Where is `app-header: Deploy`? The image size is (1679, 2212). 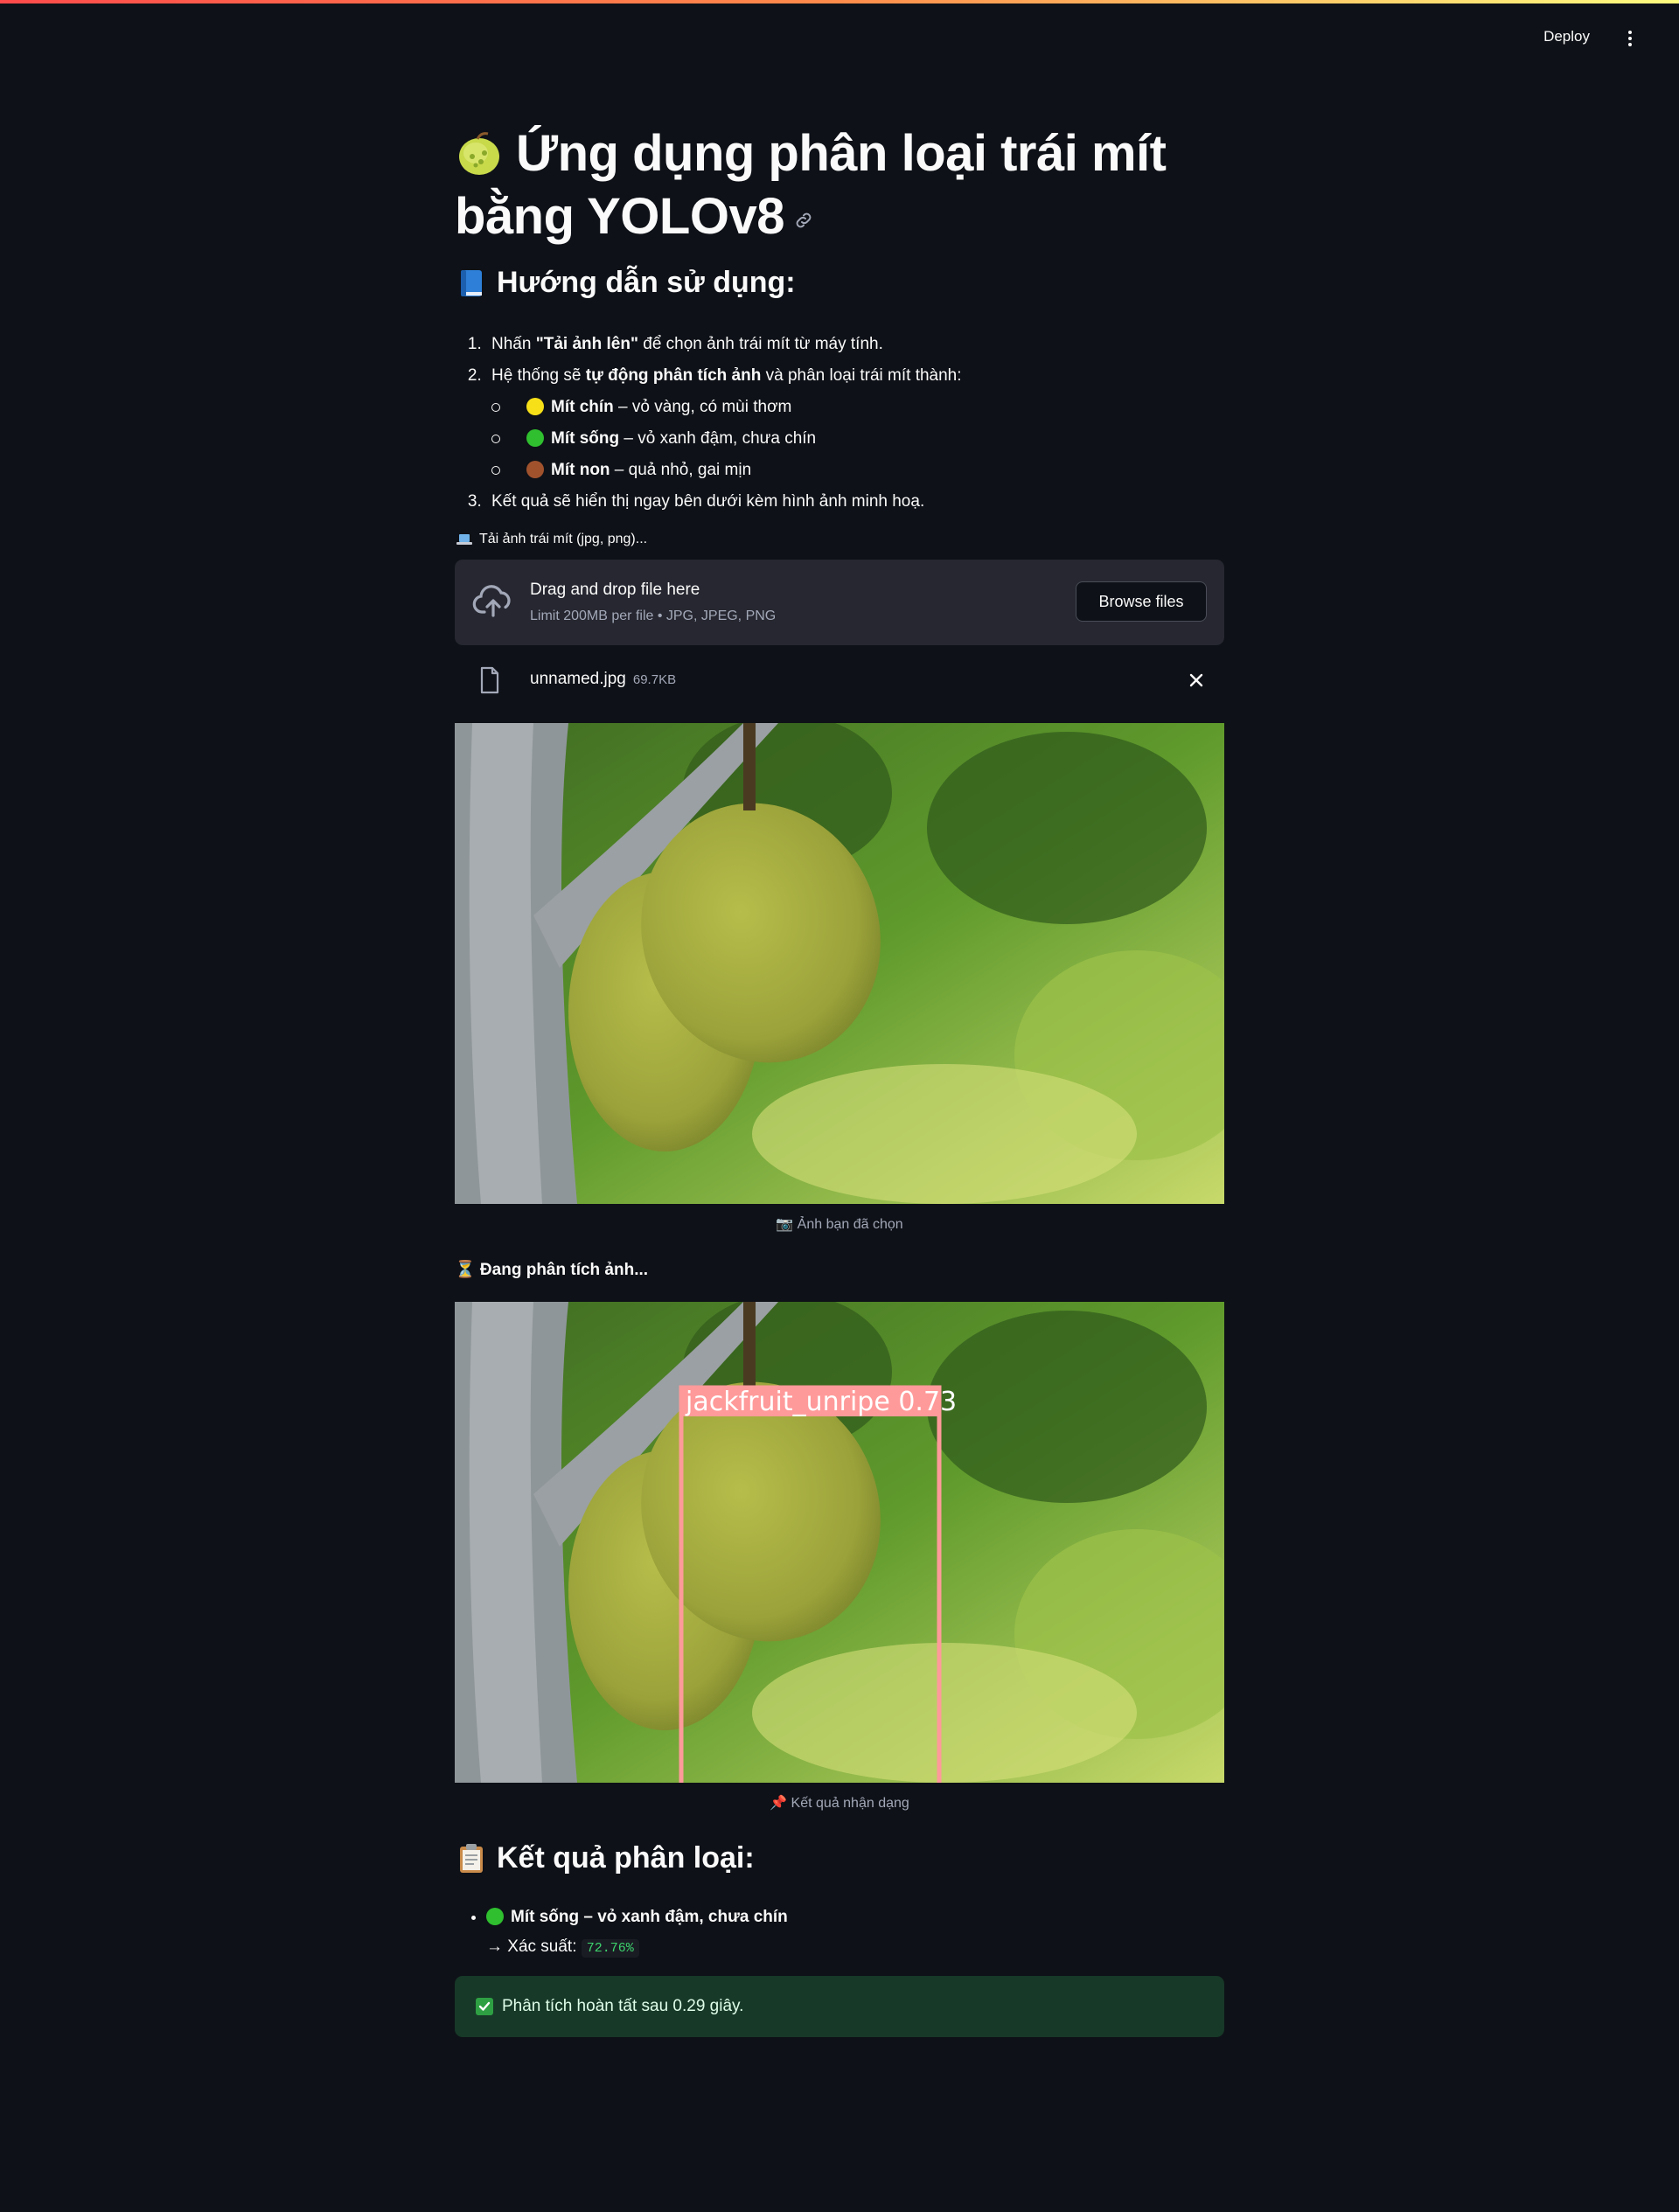 app-header: Deploy is located at coordinates (840, 39).